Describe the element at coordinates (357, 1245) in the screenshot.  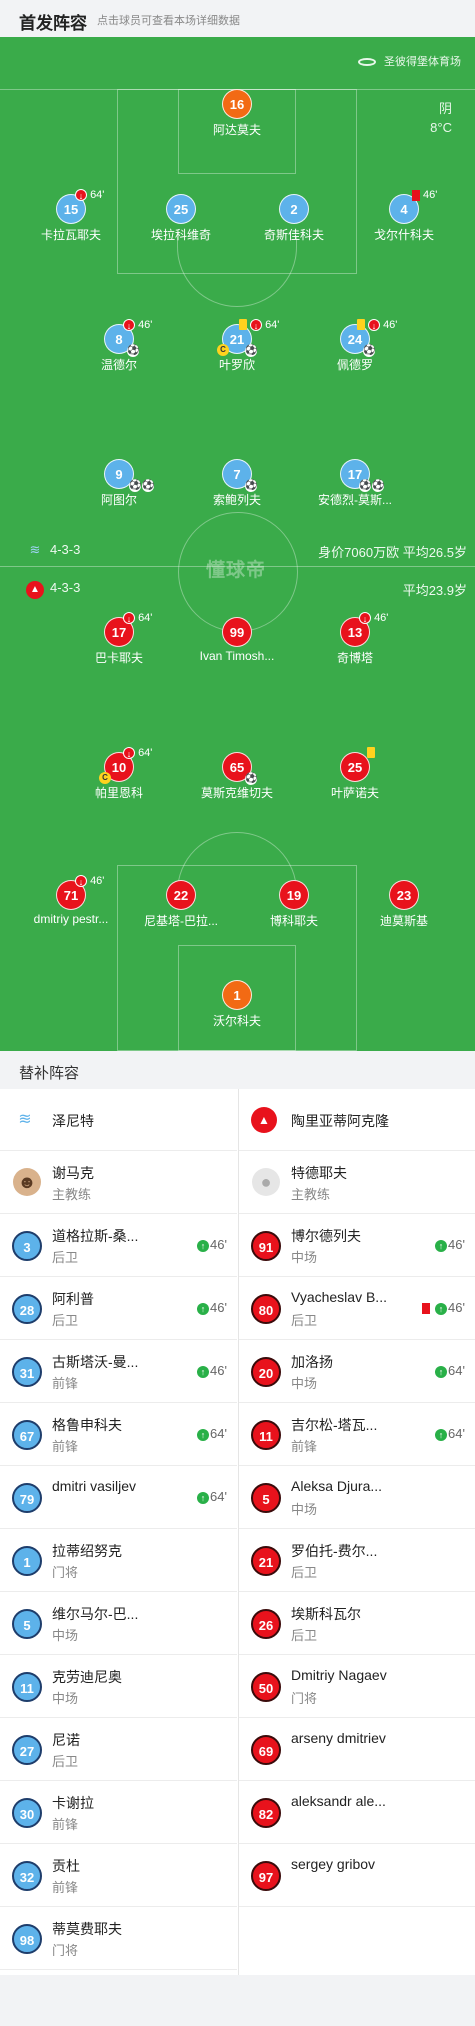
I see `sub-player-row: 91 博尔德列夫 中场 ↑ 46'` at that location.